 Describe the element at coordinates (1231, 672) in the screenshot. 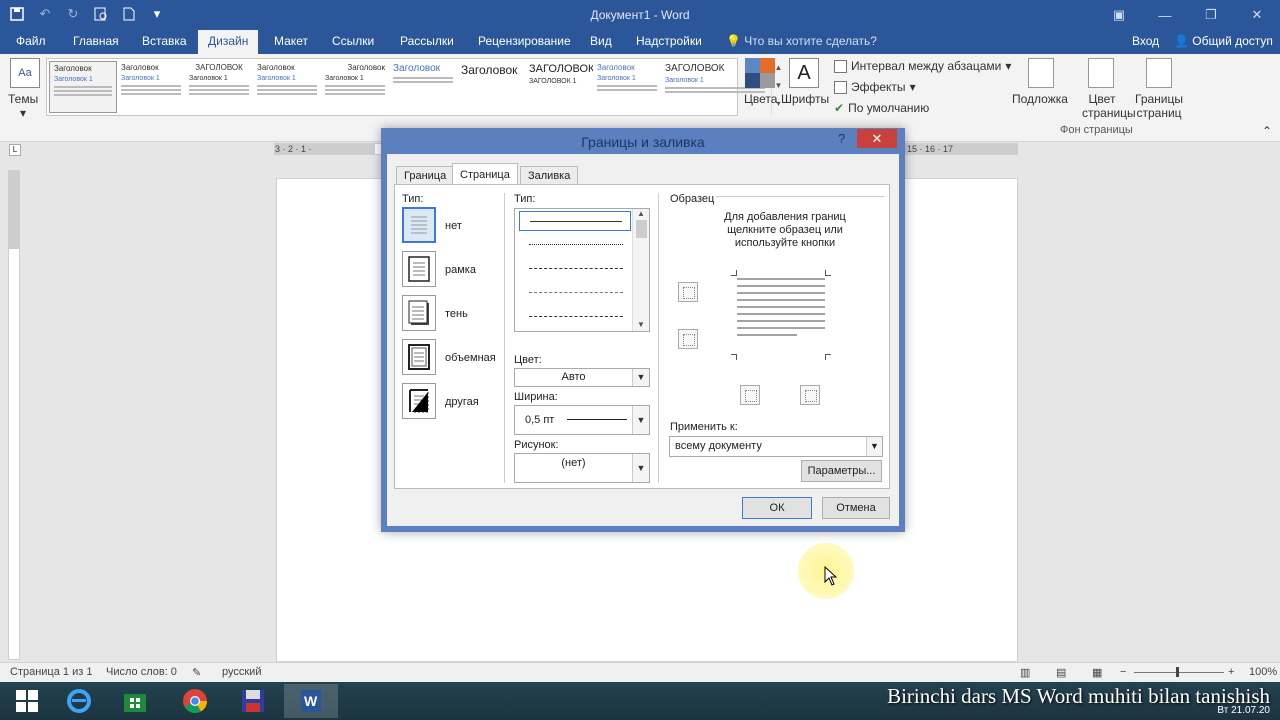

I see `zoom-in-icon: +` at that location.